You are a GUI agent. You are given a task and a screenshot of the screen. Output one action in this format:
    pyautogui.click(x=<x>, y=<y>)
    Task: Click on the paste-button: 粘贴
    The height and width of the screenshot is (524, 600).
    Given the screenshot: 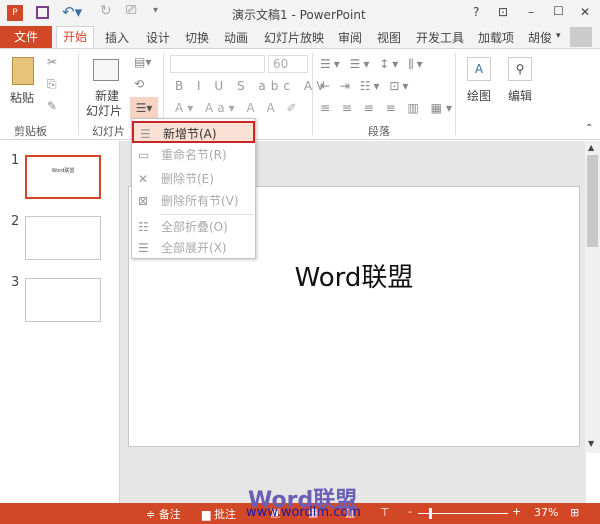 What is the action you would take?
    pyautogui.click(x=22, y=97)
    